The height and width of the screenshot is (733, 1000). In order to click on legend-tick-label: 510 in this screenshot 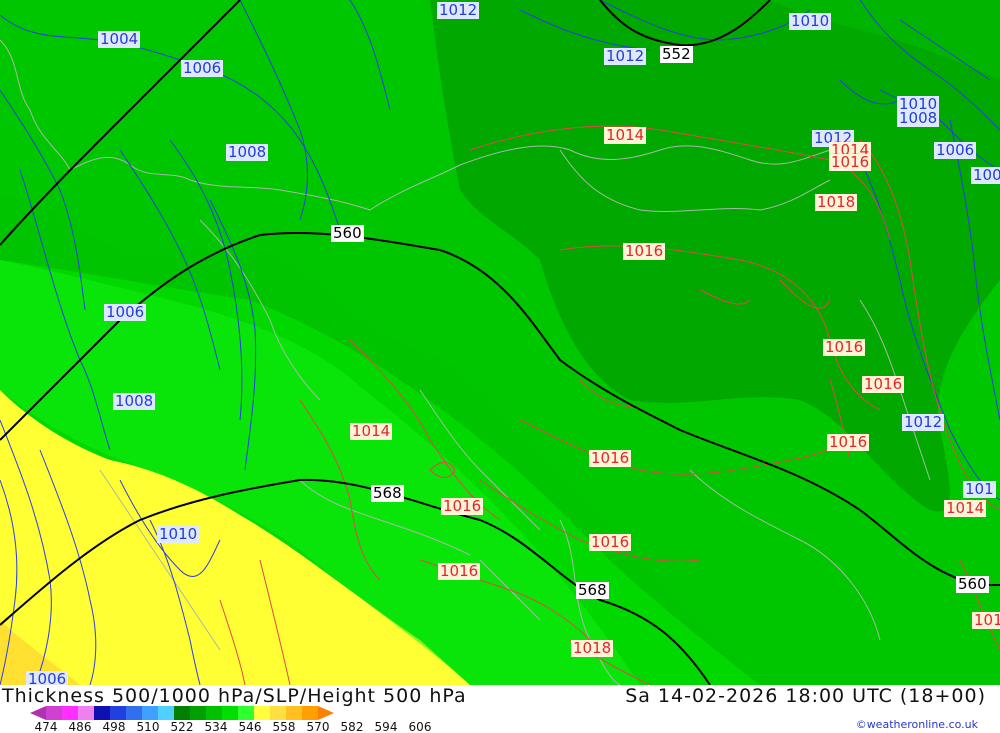, I will do `click(148, 726)`.